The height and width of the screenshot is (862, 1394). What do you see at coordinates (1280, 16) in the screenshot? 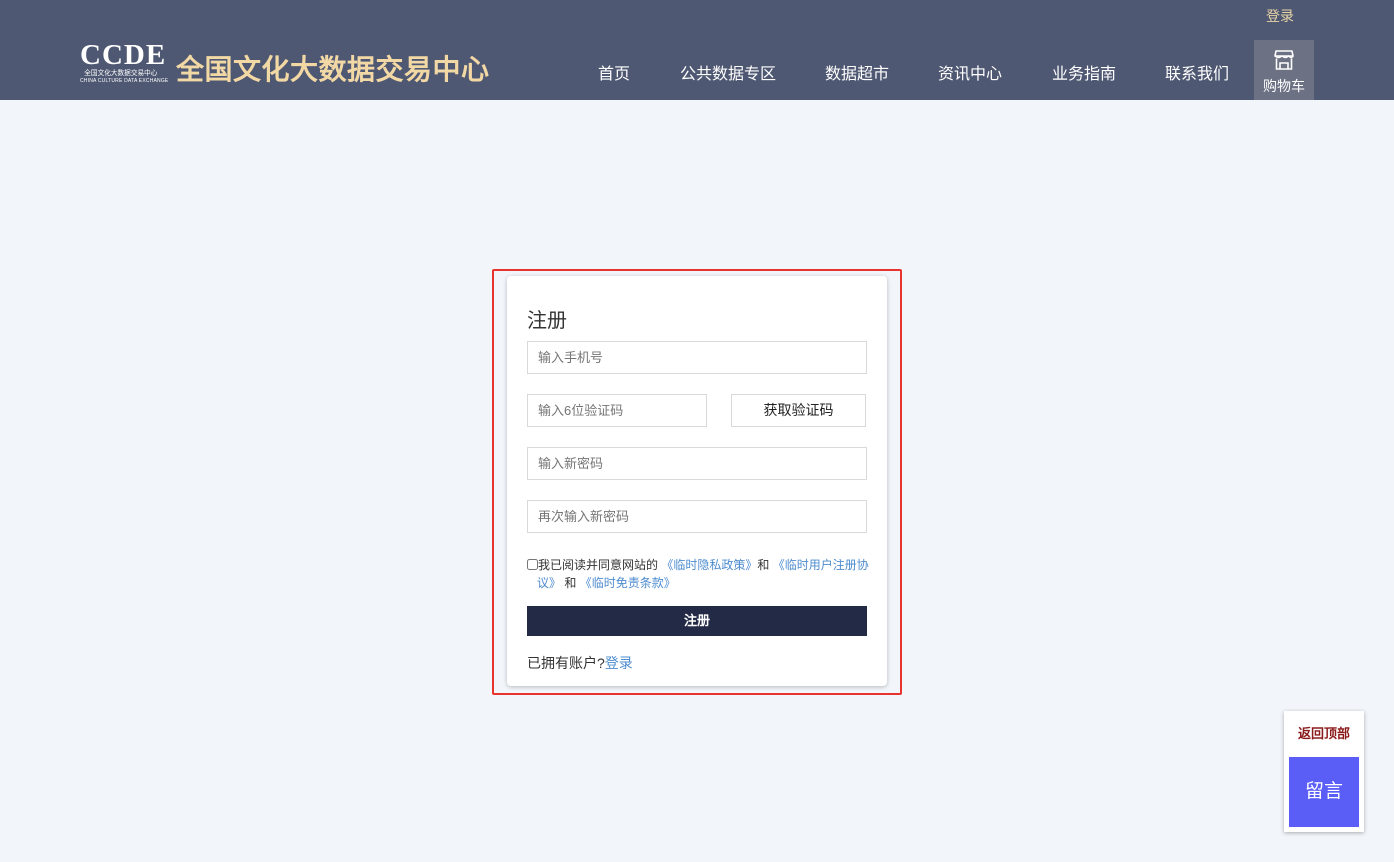
I see `top-login-link: 登录` at bounding box center [1280, 16].